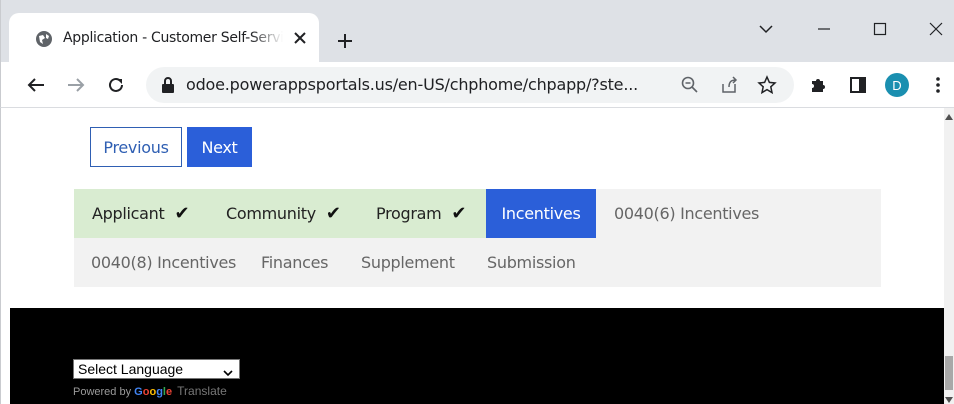  What do you see at coordinates (102, 392) in the screenshot?
I see `powered-by-text: Powered by` at bounding box center [102, 392].